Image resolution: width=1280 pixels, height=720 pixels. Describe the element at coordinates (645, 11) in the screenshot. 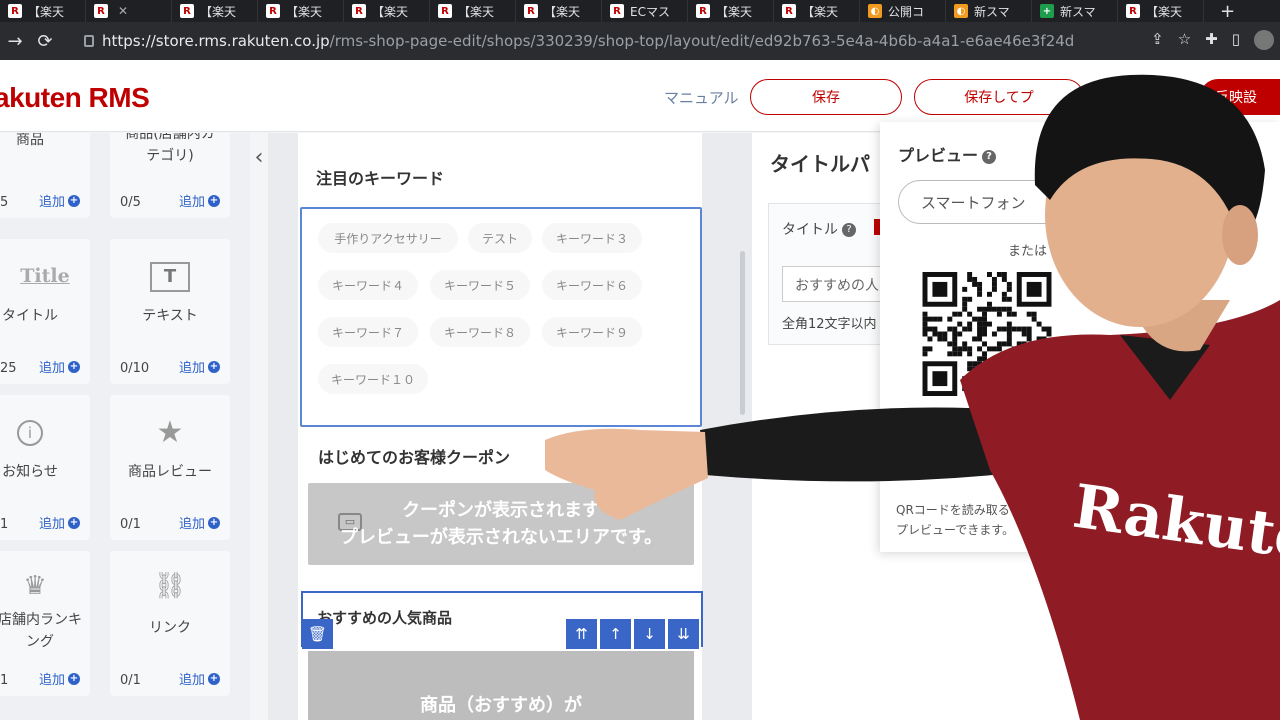

I see `browser-tab: R ECマス` at that location.